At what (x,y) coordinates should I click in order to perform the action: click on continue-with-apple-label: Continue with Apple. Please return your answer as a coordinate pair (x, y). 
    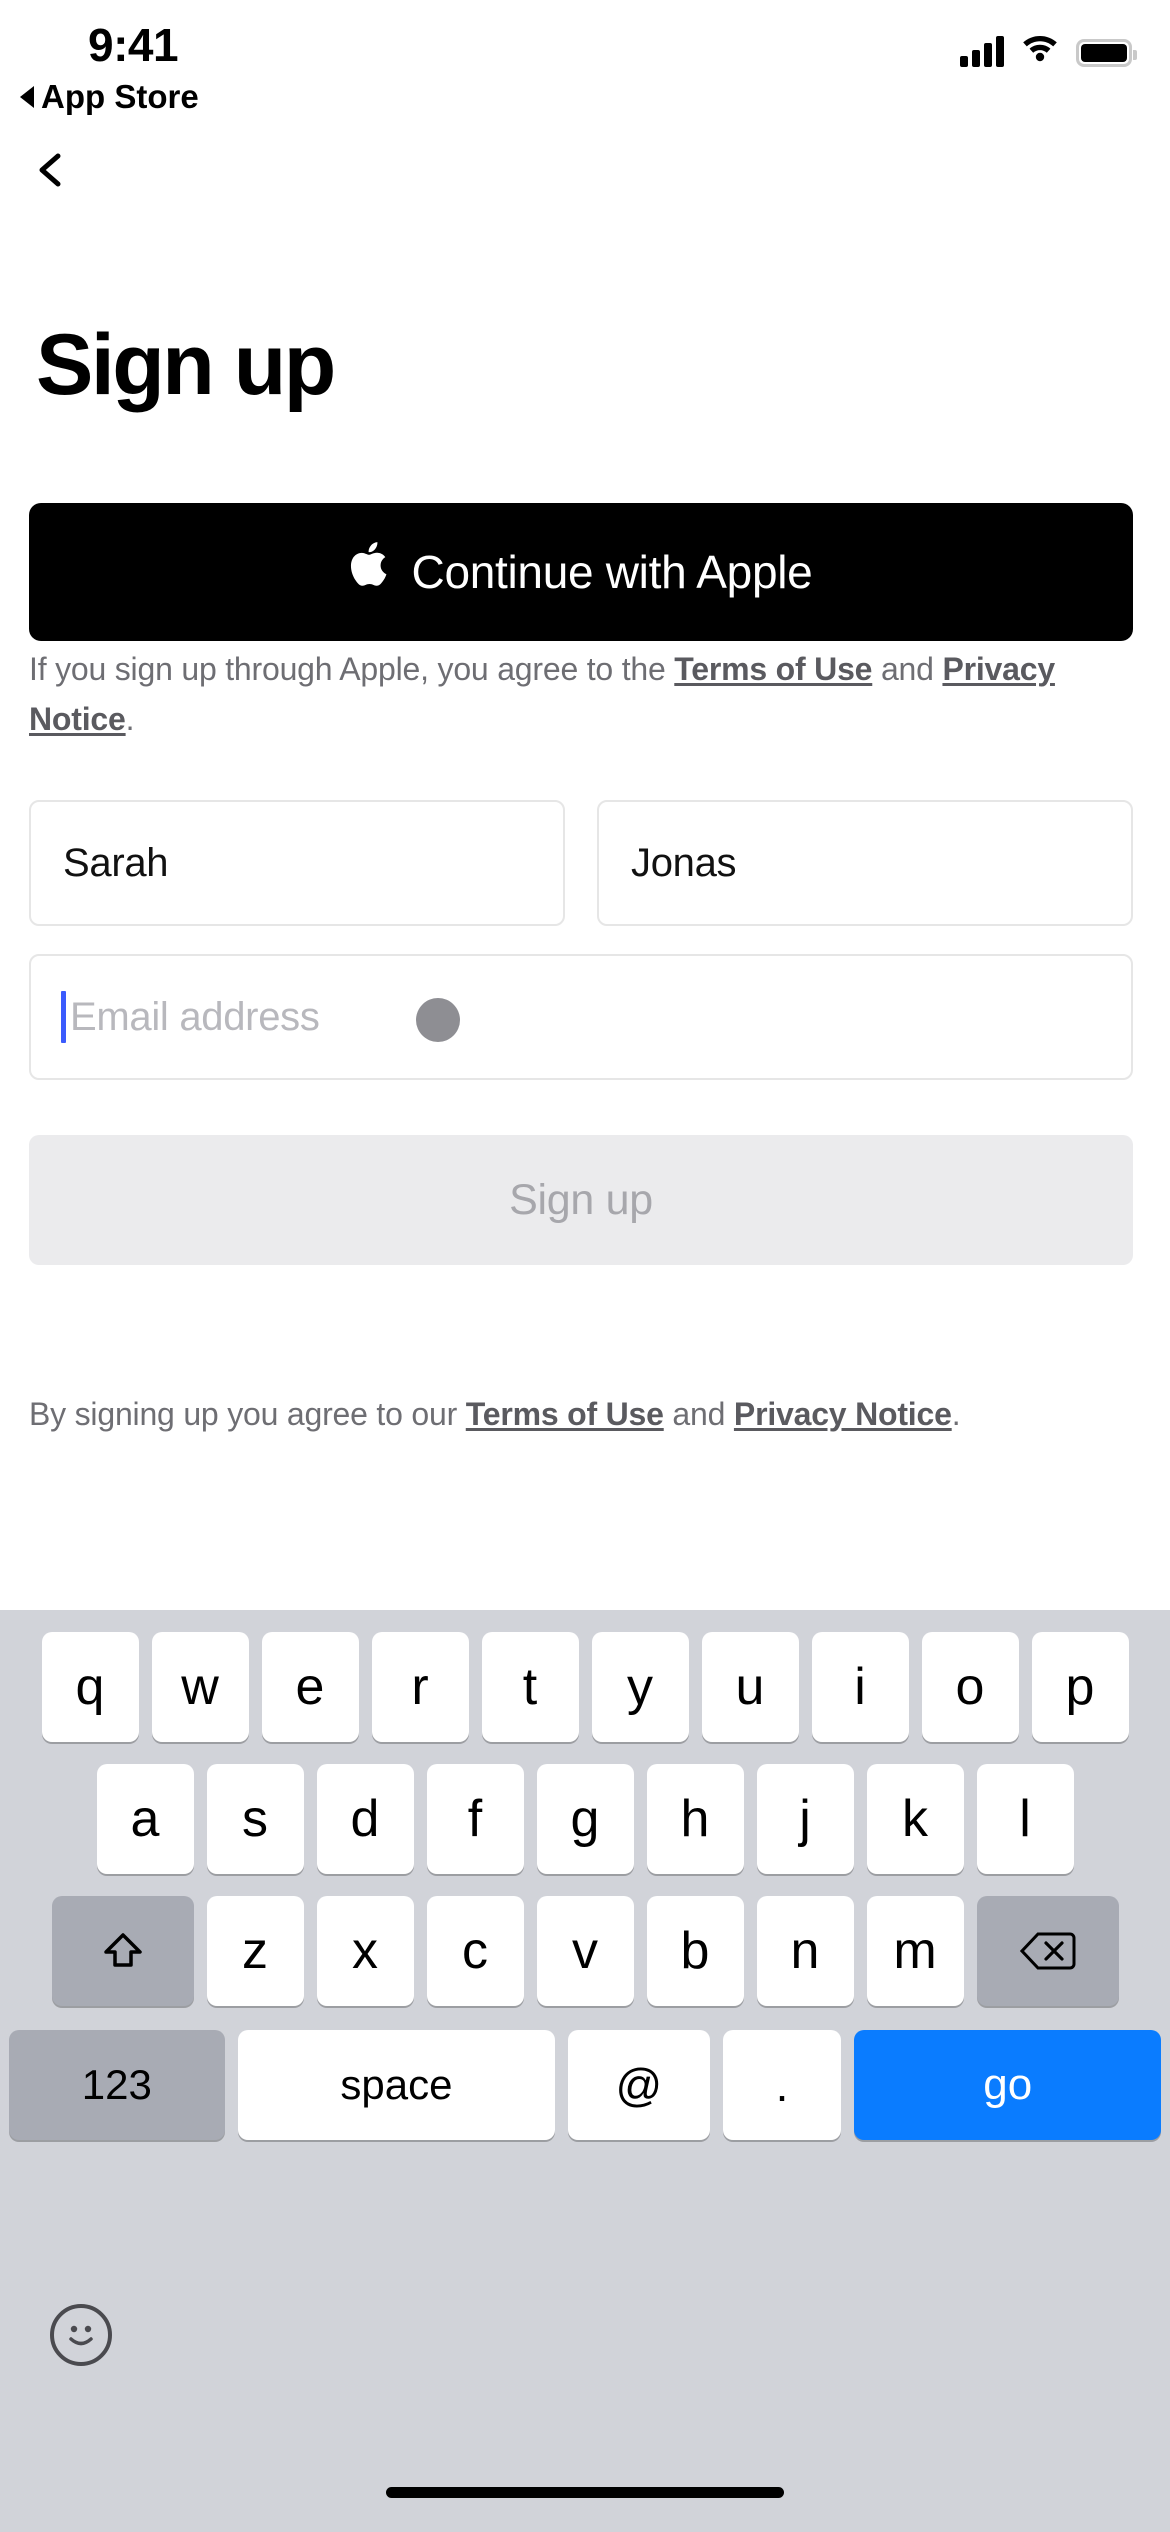
    Looking at the image, I should click on (612, 572).